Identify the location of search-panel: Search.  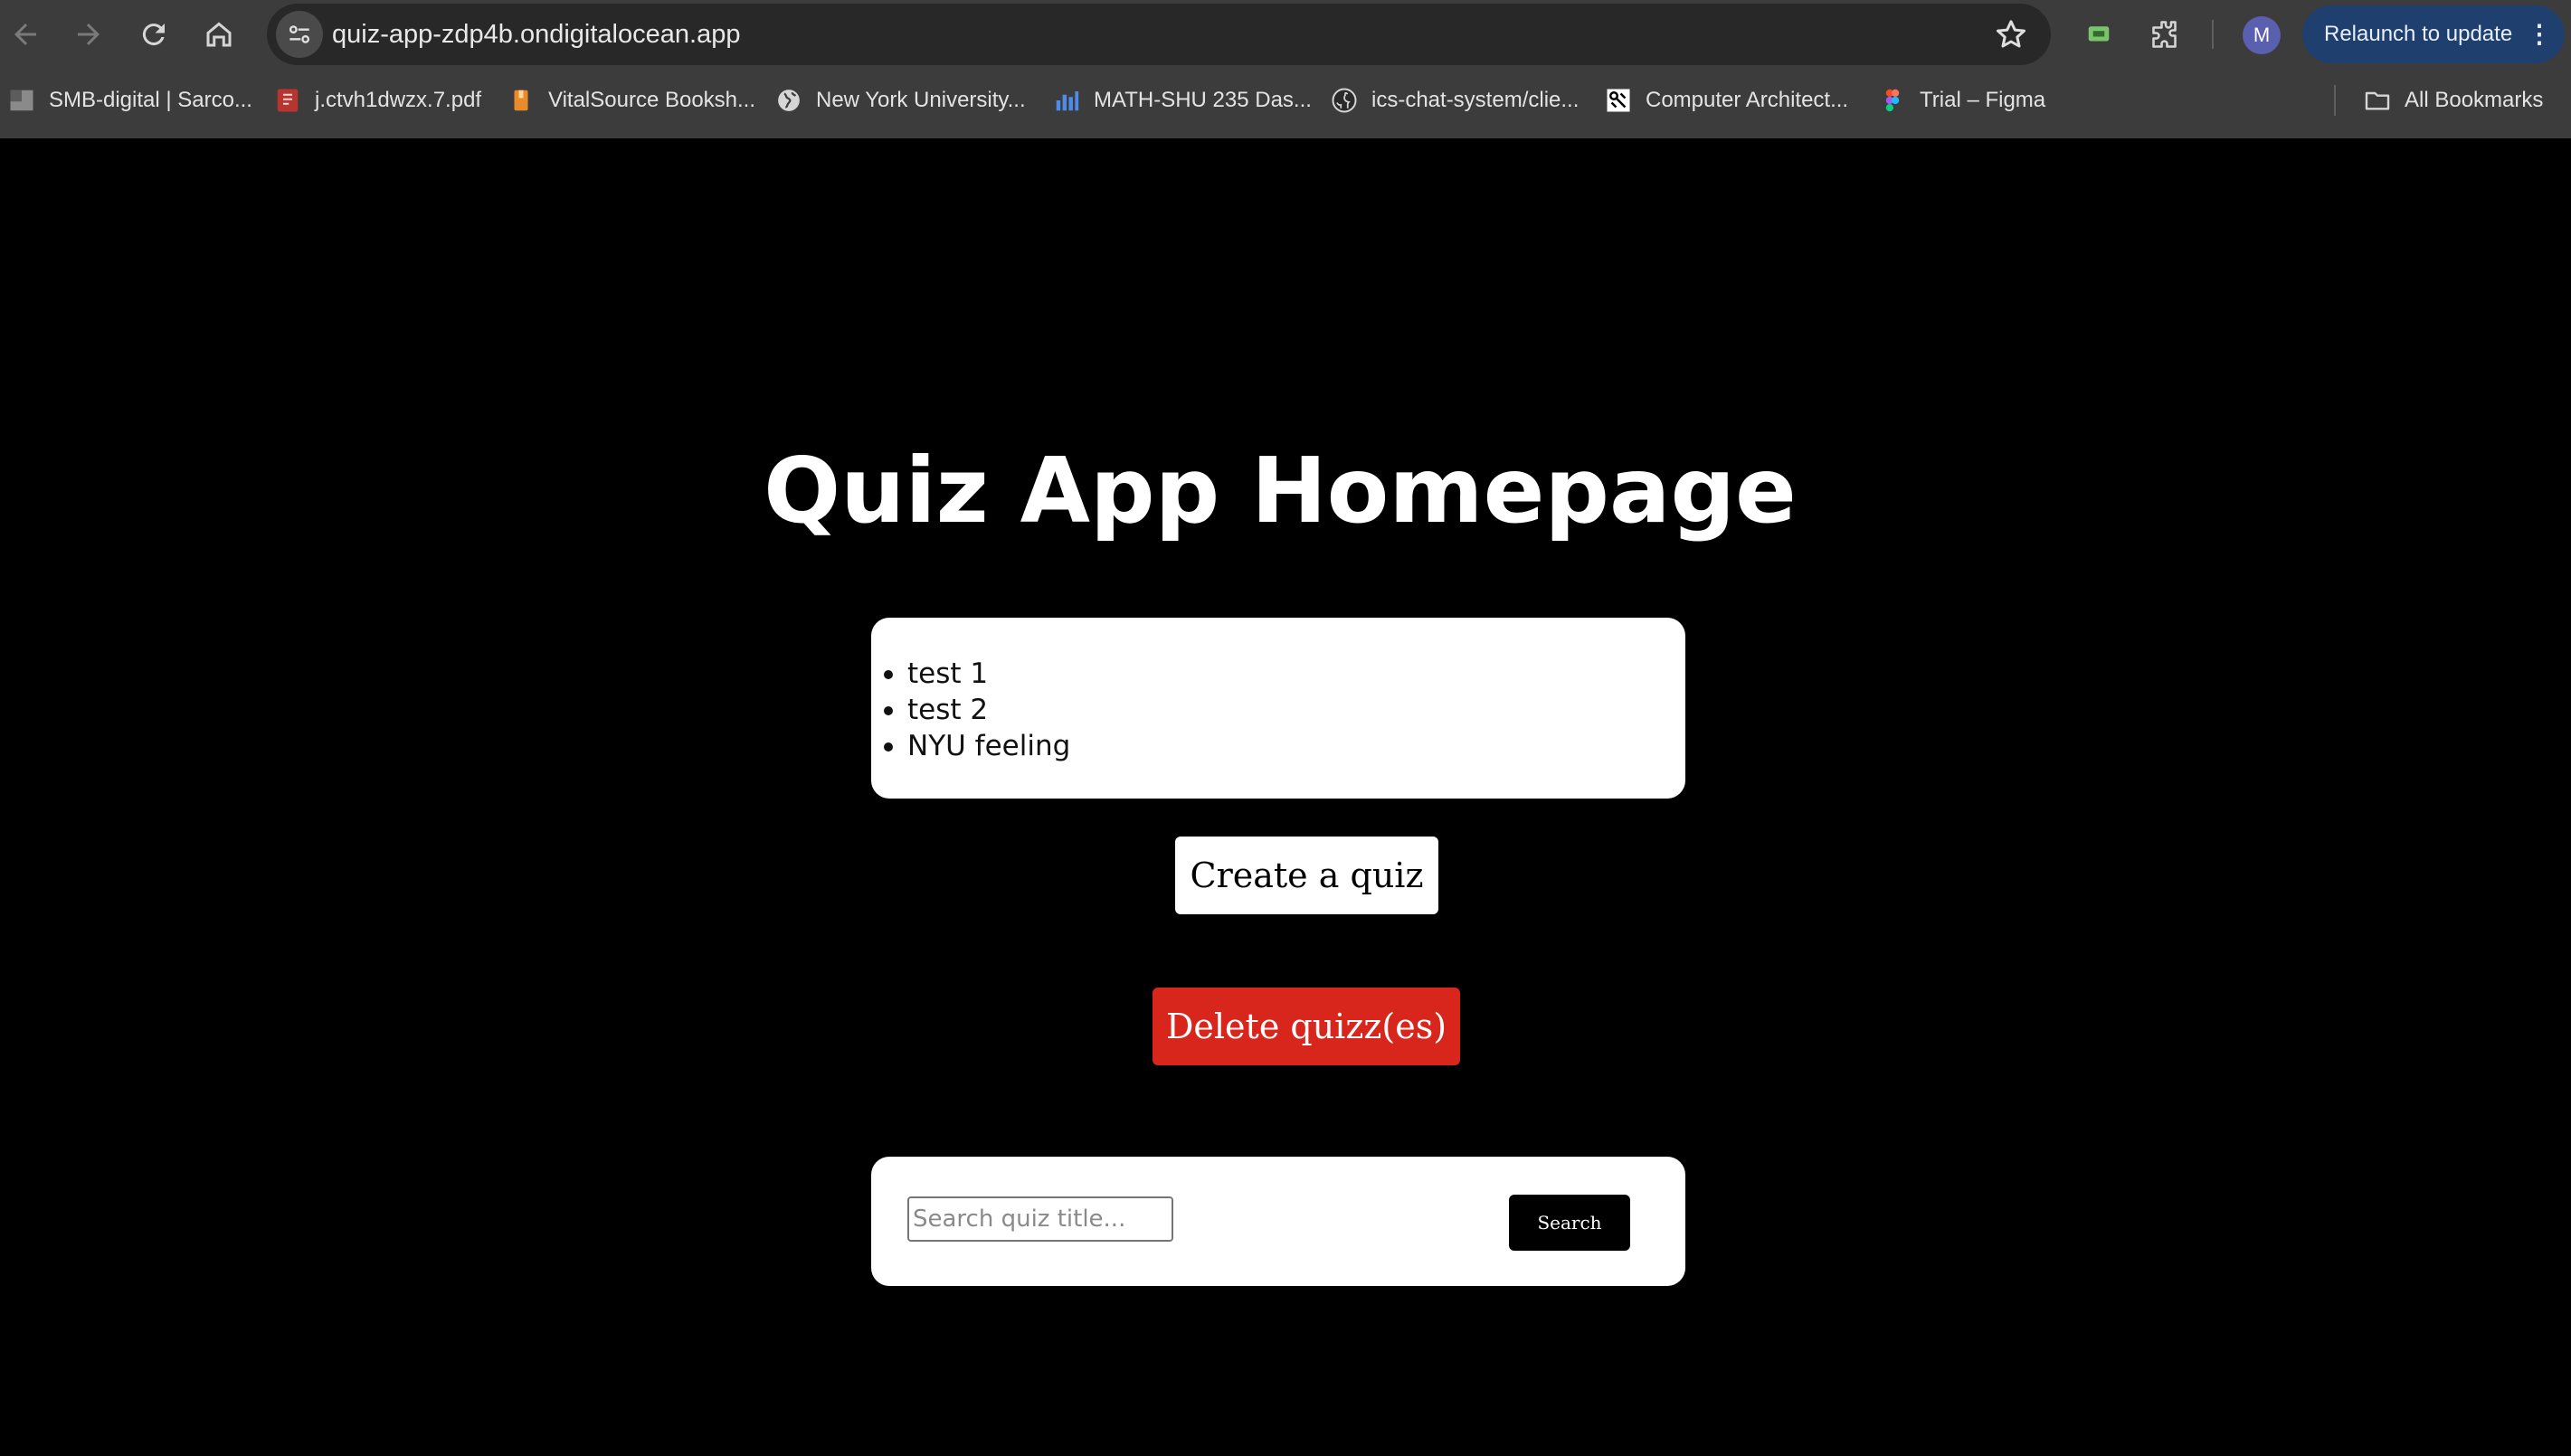
(1278, 1221).